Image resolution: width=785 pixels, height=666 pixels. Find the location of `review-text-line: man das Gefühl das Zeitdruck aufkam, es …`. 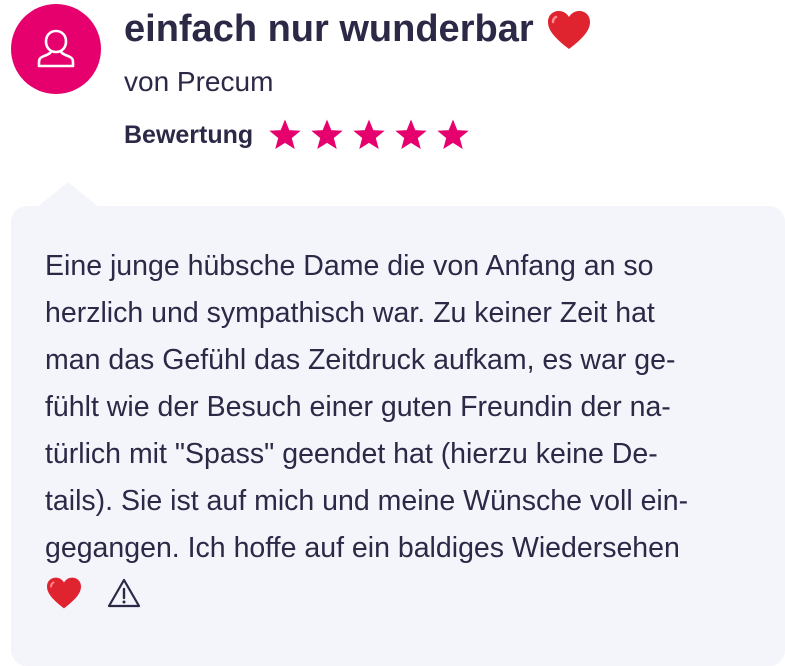

review-text-line: man das Gefühl das Zeitdruck aufkam, es … is located at coordinates (360, 360).